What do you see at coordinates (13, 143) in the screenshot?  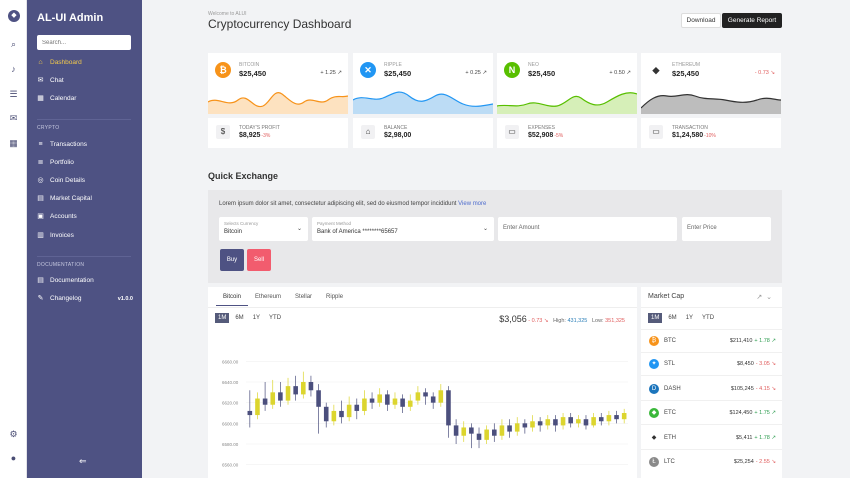 I see `calendar-icon: ▦` at bounding box center [13, 143].